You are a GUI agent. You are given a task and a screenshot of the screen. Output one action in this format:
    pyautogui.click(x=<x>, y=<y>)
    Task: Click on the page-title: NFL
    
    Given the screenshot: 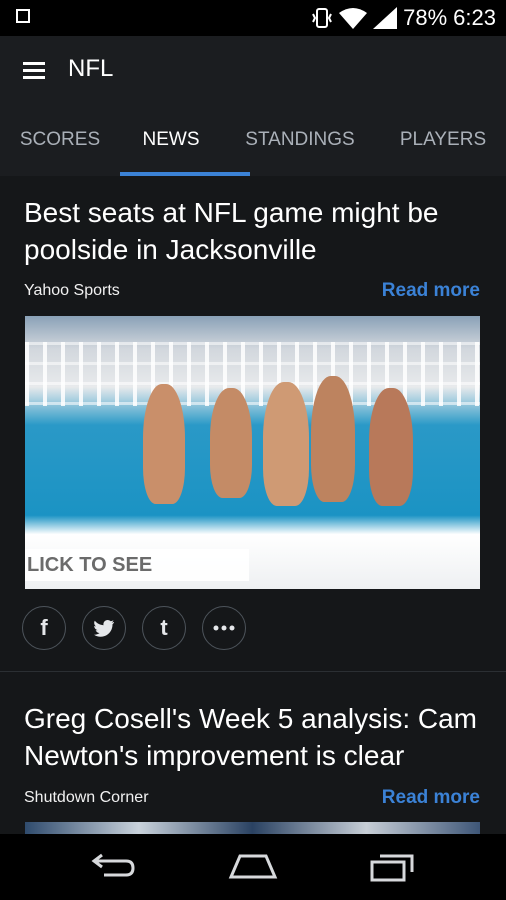 What is the action you would take?
    pyautogui.click(x=91, y=68)
    